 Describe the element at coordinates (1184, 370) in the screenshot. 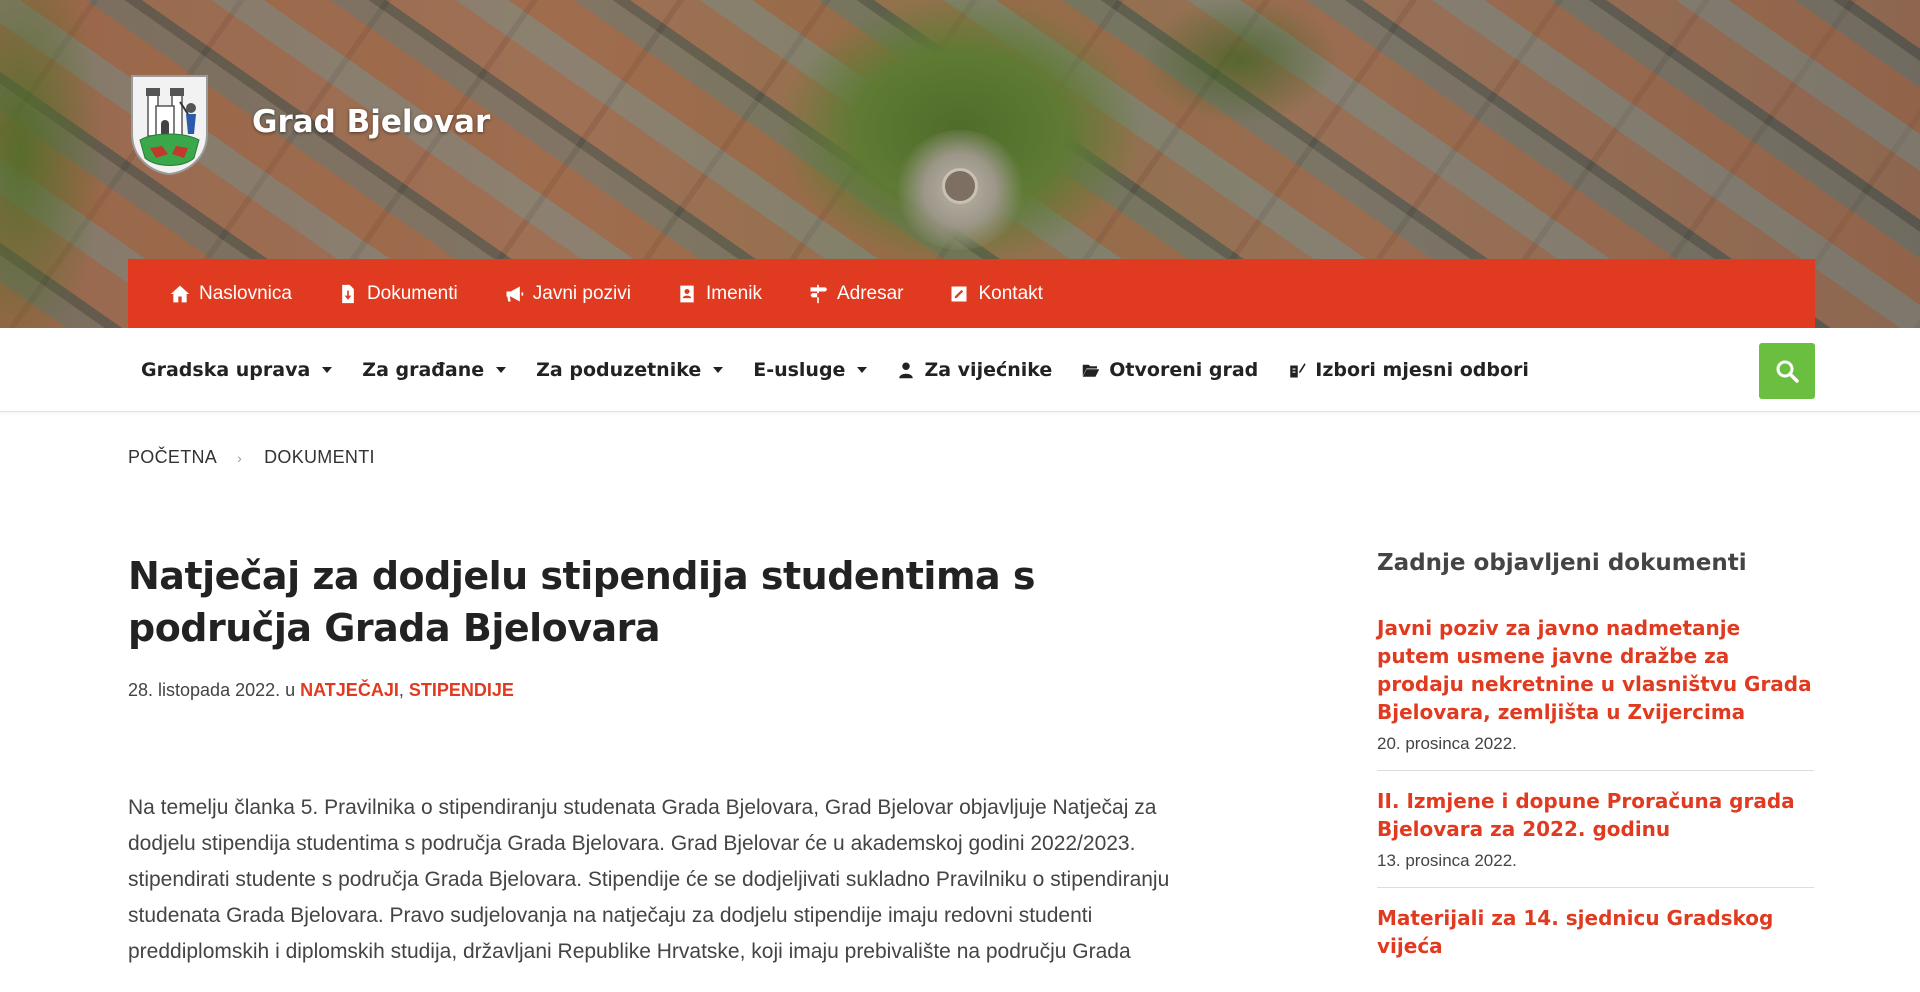

I see `menu-label: Otvoreni grad` at that location.